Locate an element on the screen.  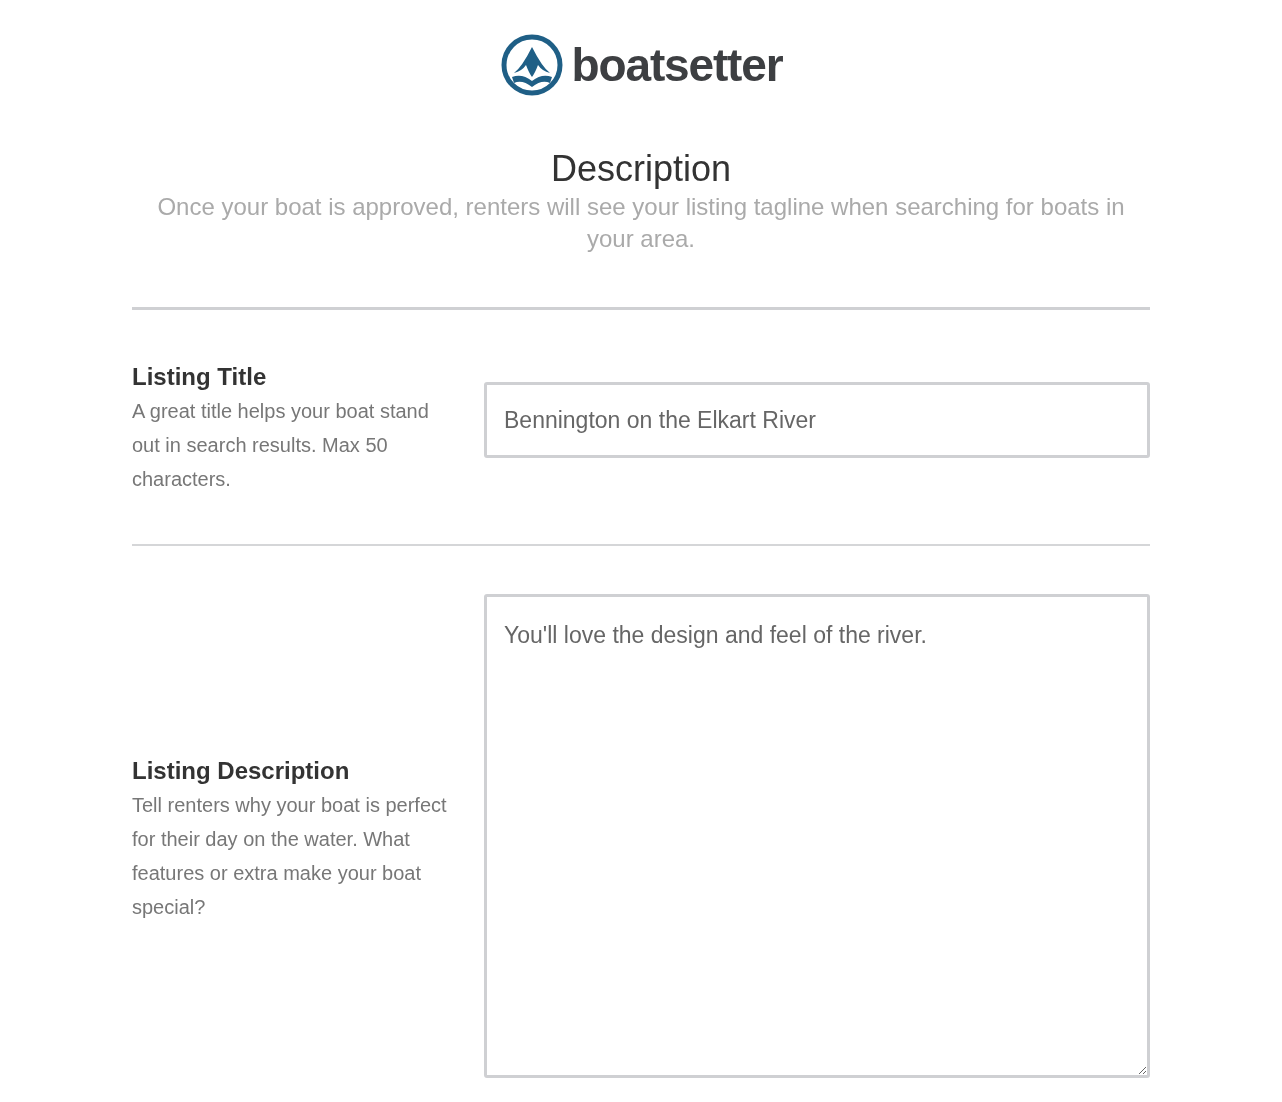
title-input: Bennington on the Elkart River is located at coordinates (817, 420).